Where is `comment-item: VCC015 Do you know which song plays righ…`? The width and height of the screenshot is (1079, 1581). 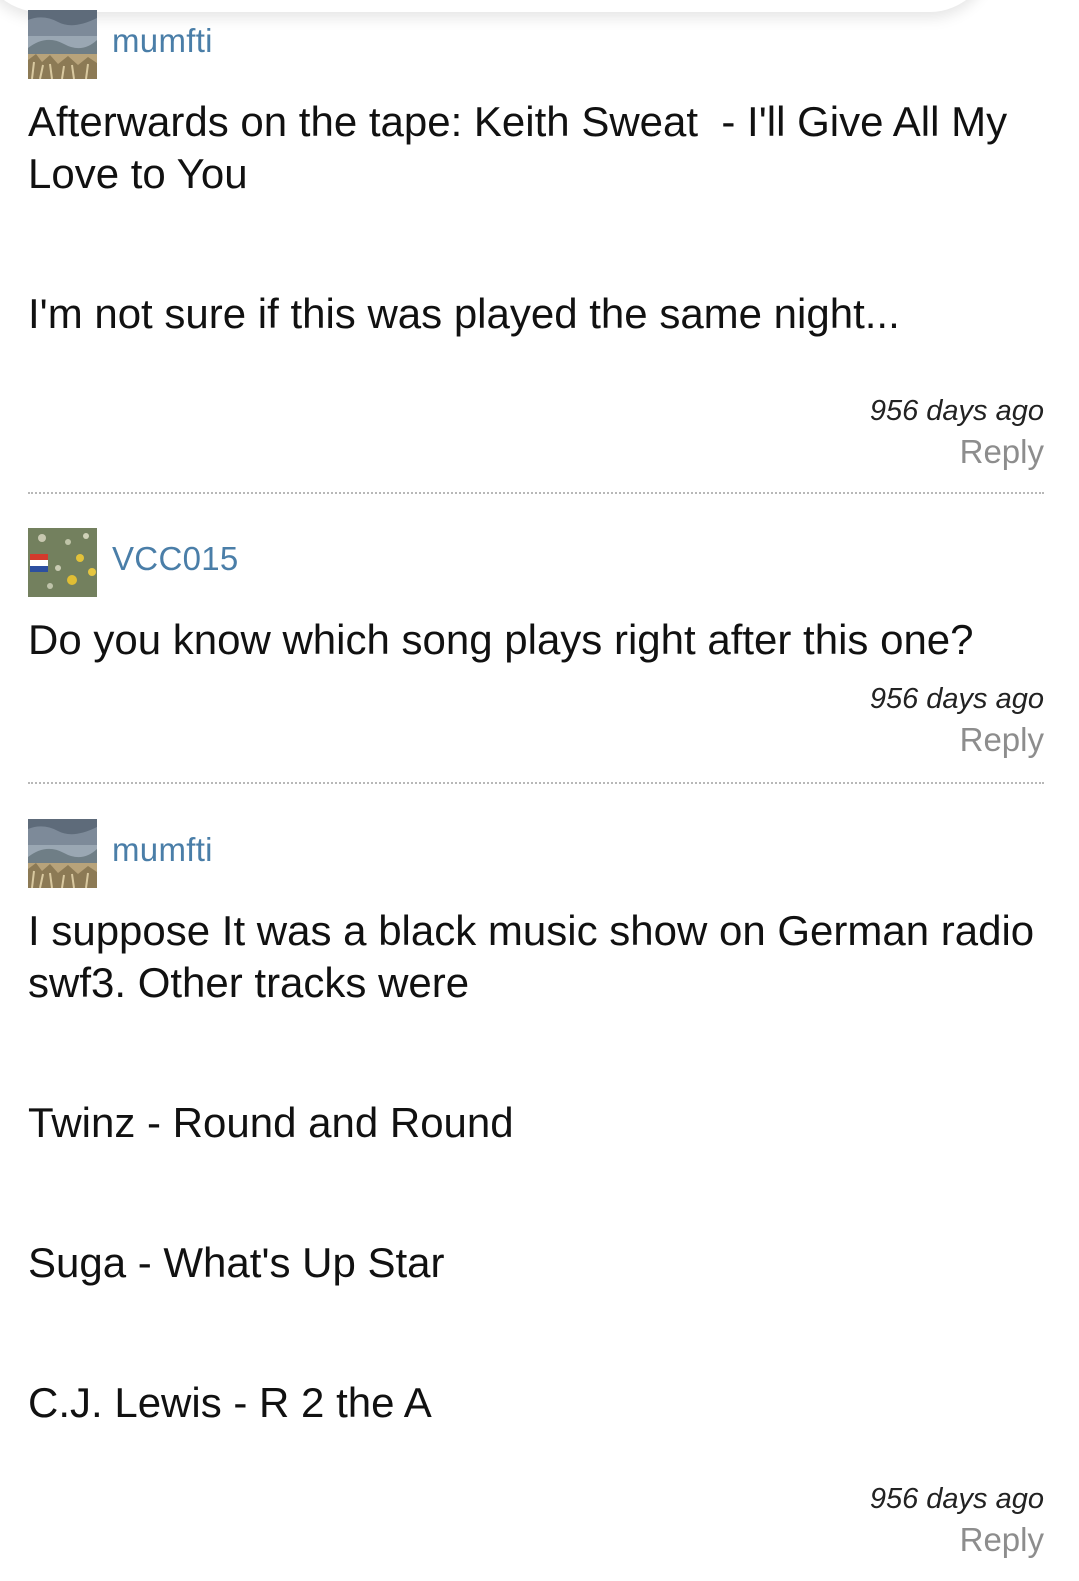
comment-item: VCC015 Do you know which song plays righ… is located at coordinates (536, 643).